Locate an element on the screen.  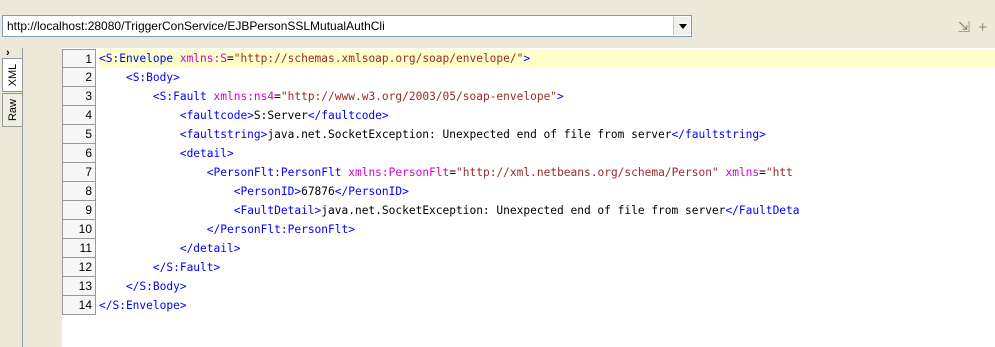
code-token-txt: S:Server is located at coordinates (280, 115).